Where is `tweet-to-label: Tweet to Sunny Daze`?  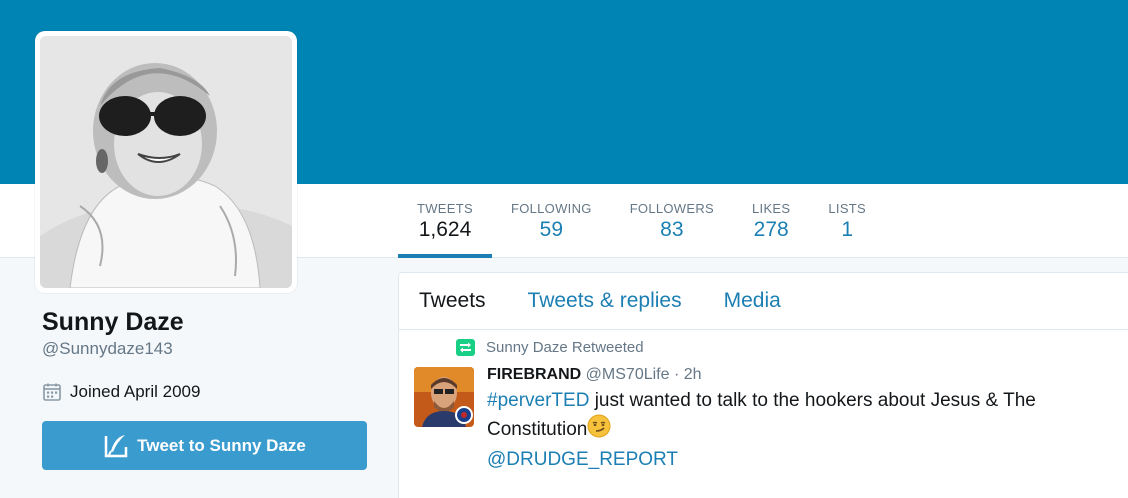
tweet-to-label: Tweet to Sunny Daze is located at coordinates (221, 445).